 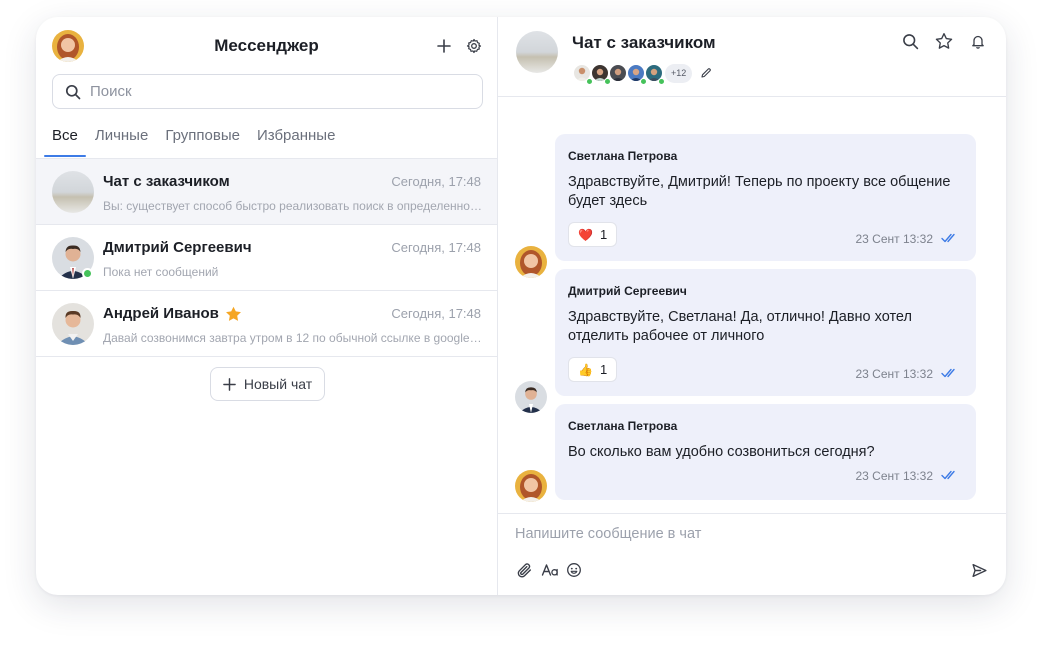 I want to click on chat-name: Чат с заказчиком, so click(x=166, y=181).